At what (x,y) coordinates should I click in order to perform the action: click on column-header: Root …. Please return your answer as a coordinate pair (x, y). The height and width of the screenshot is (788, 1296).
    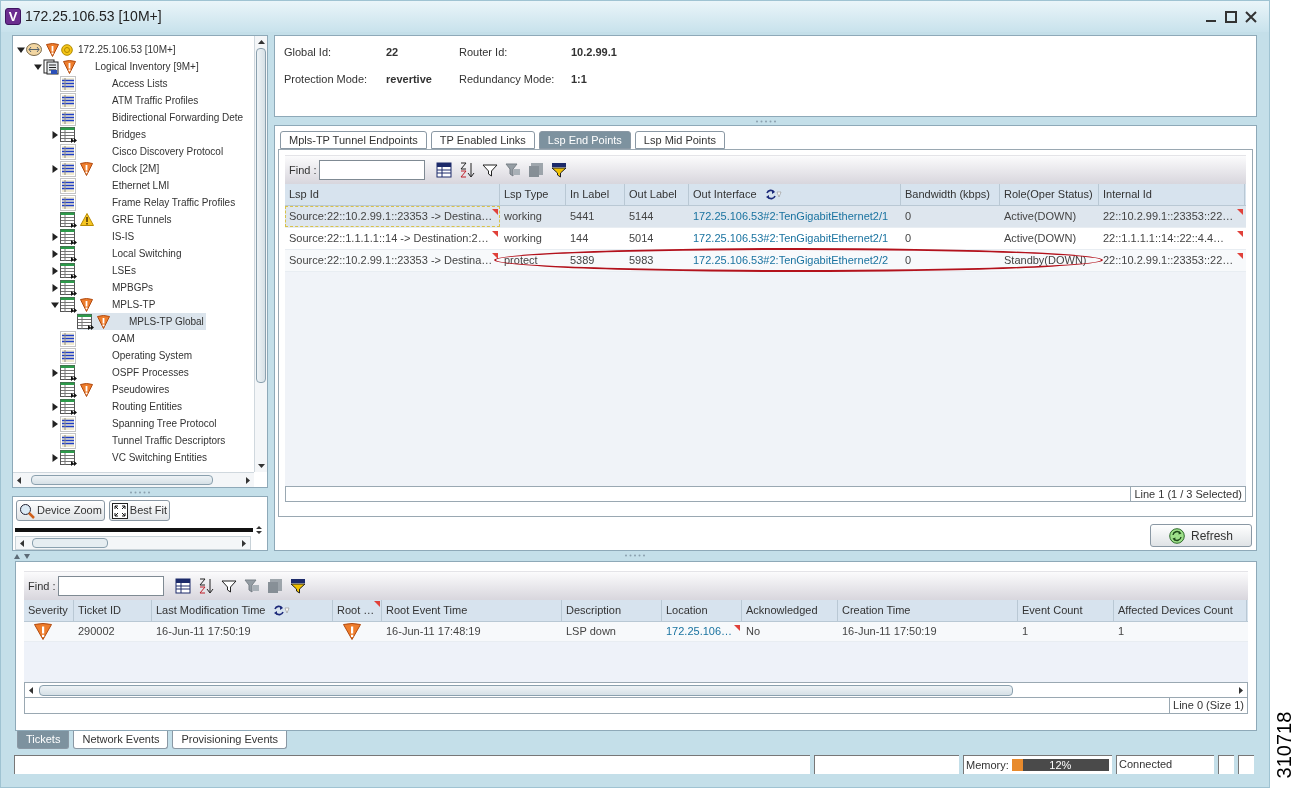
    Looking at the image, I should click on (357, 610).